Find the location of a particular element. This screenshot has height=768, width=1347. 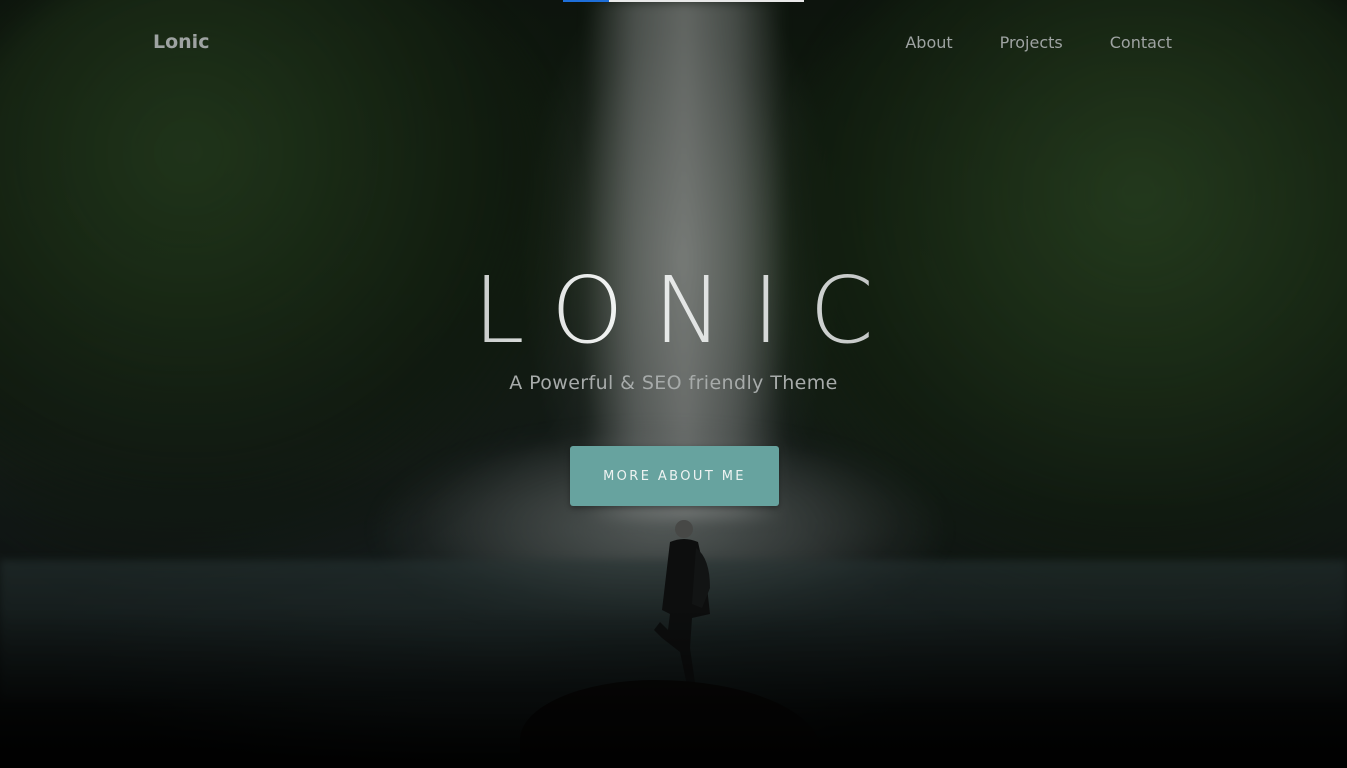

nav-link-about: About is located at coordinates (928, 42).